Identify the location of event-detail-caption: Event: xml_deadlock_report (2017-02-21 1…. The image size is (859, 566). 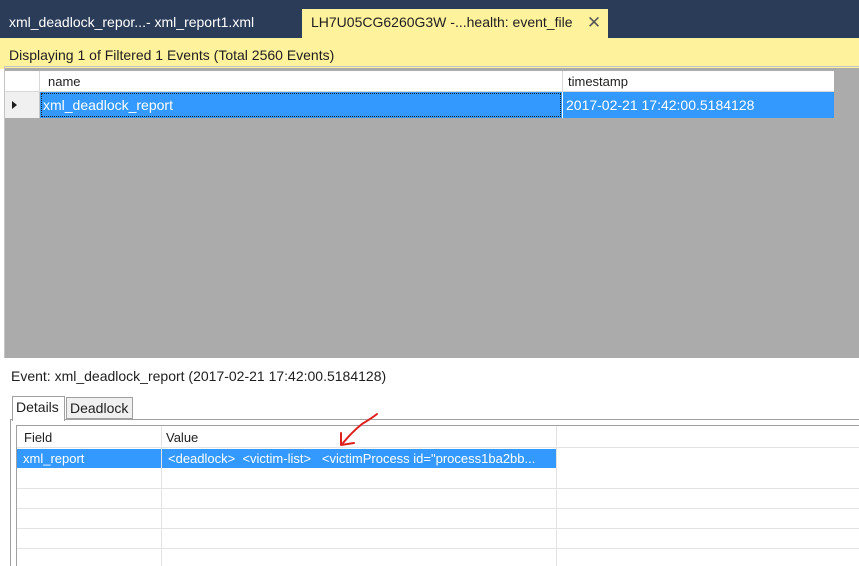
(199, 376).